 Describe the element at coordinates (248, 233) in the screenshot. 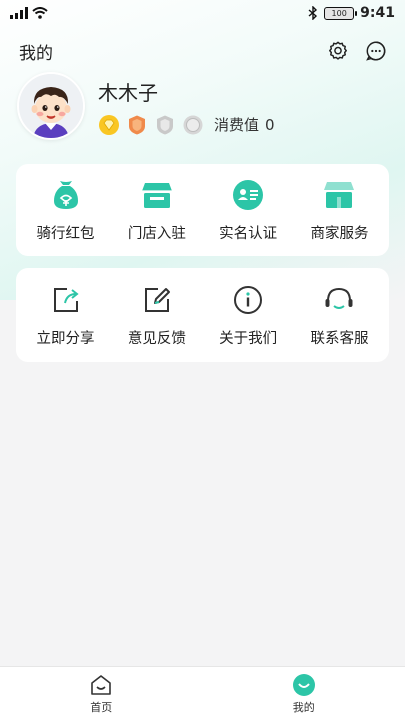

I see `quick-action-label: 实名认证` at that location.